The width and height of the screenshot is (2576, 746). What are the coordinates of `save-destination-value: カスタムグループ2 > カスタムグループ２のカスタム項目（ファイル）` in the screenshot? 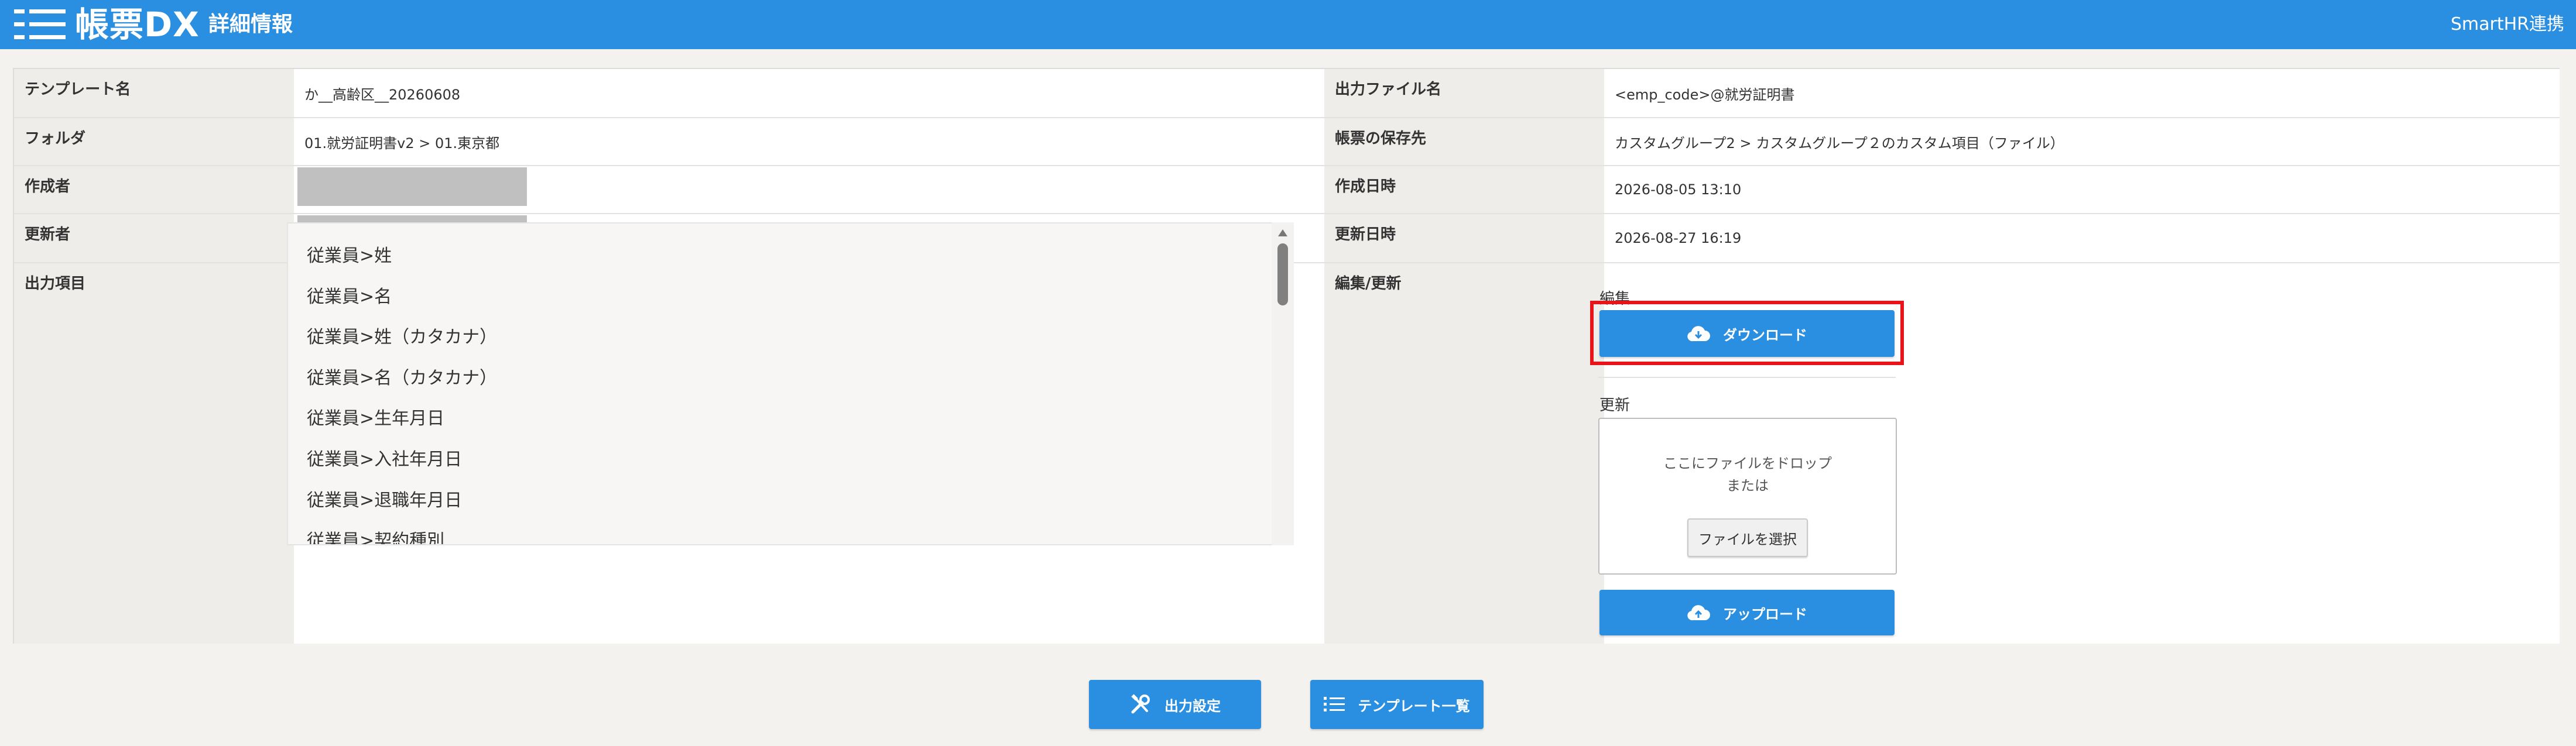 It's located at (2082, 142).